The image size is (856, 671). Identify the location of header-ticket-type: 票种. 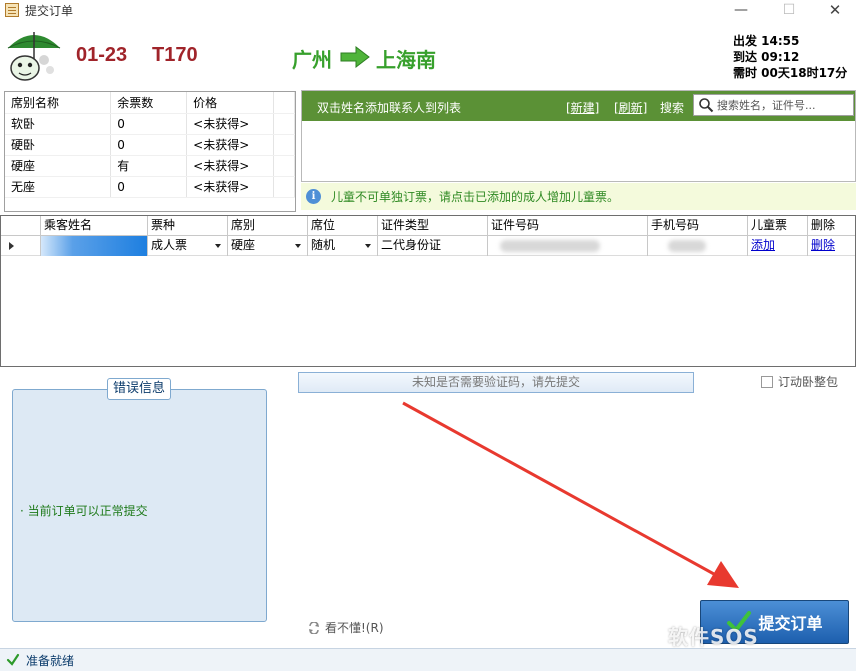
(188, 226).